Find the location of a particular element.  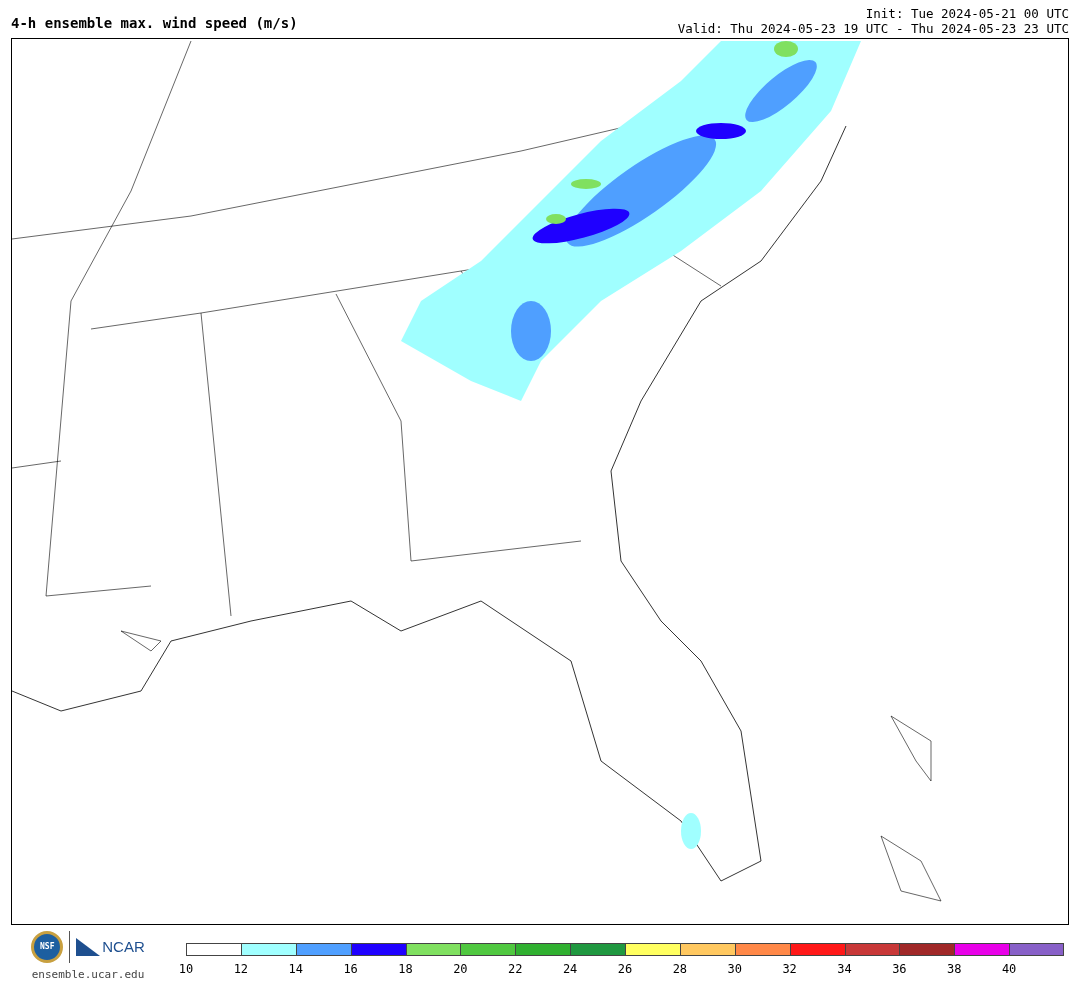

legend-label: 40 is located at coordinates (1009, 969).